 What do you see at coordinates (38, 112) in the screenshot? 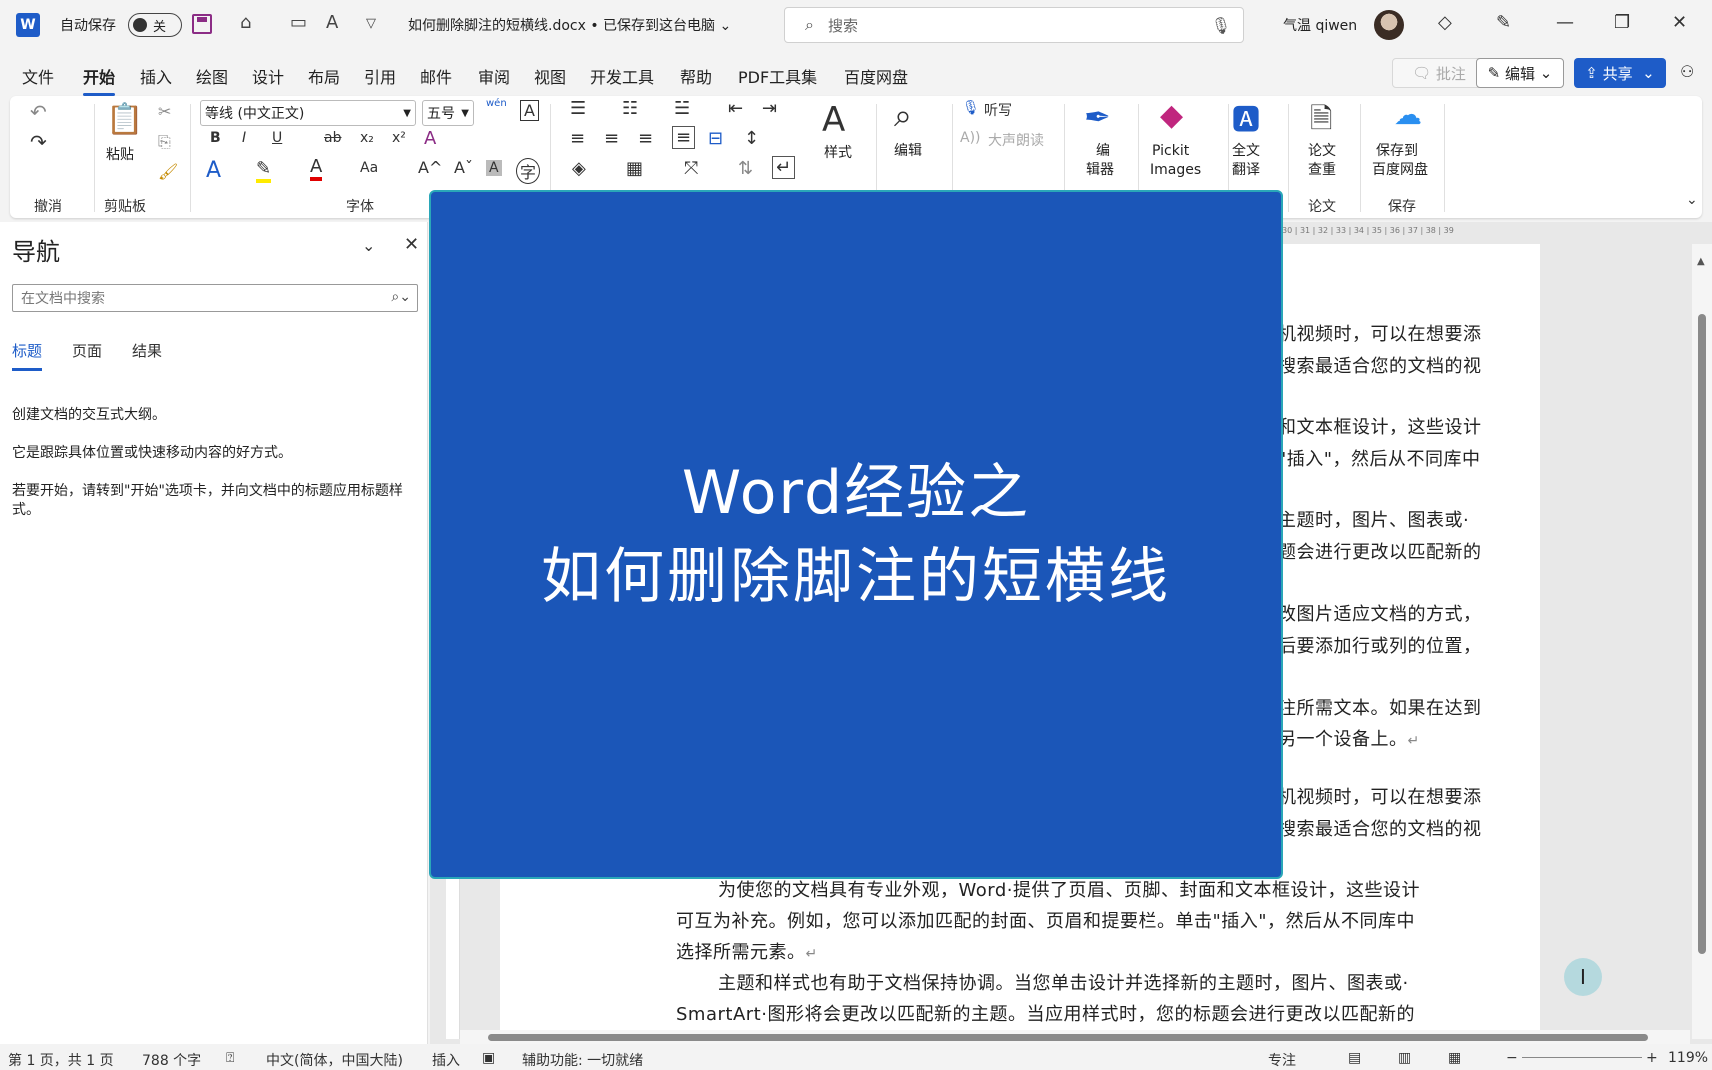
I see `undo-icon: ↶` at bounding box center [38, 112].